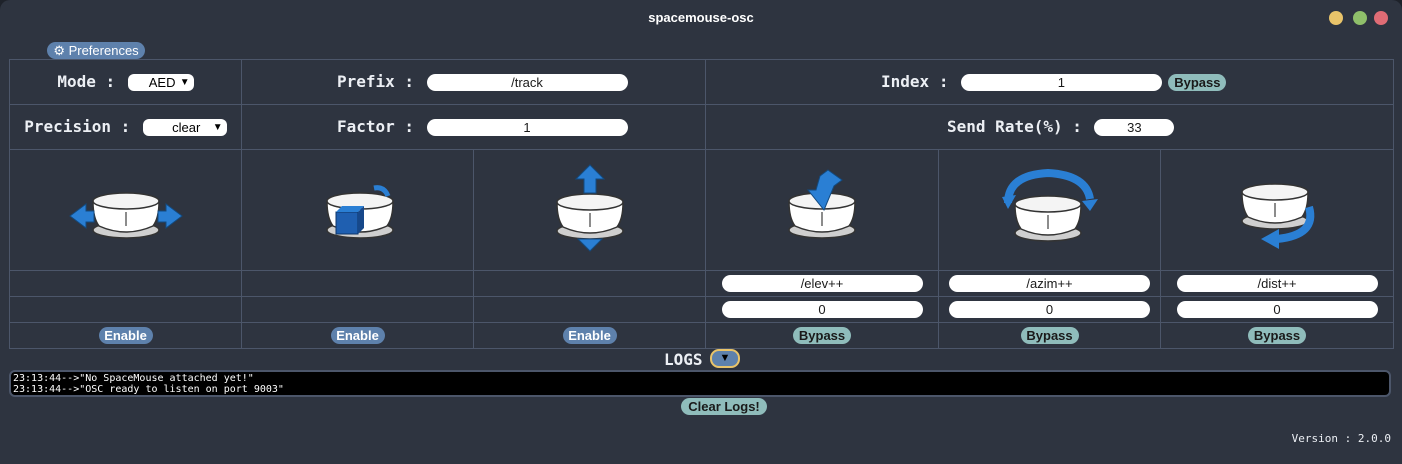  I want to click on precision-label: Precision :, so click(77, 126).